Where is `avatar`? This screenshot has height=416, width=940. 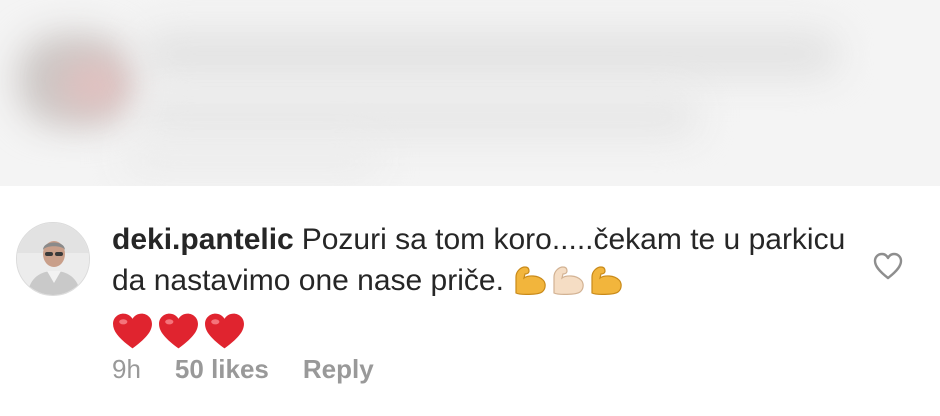
avatar is located at coordinates (53, 259).